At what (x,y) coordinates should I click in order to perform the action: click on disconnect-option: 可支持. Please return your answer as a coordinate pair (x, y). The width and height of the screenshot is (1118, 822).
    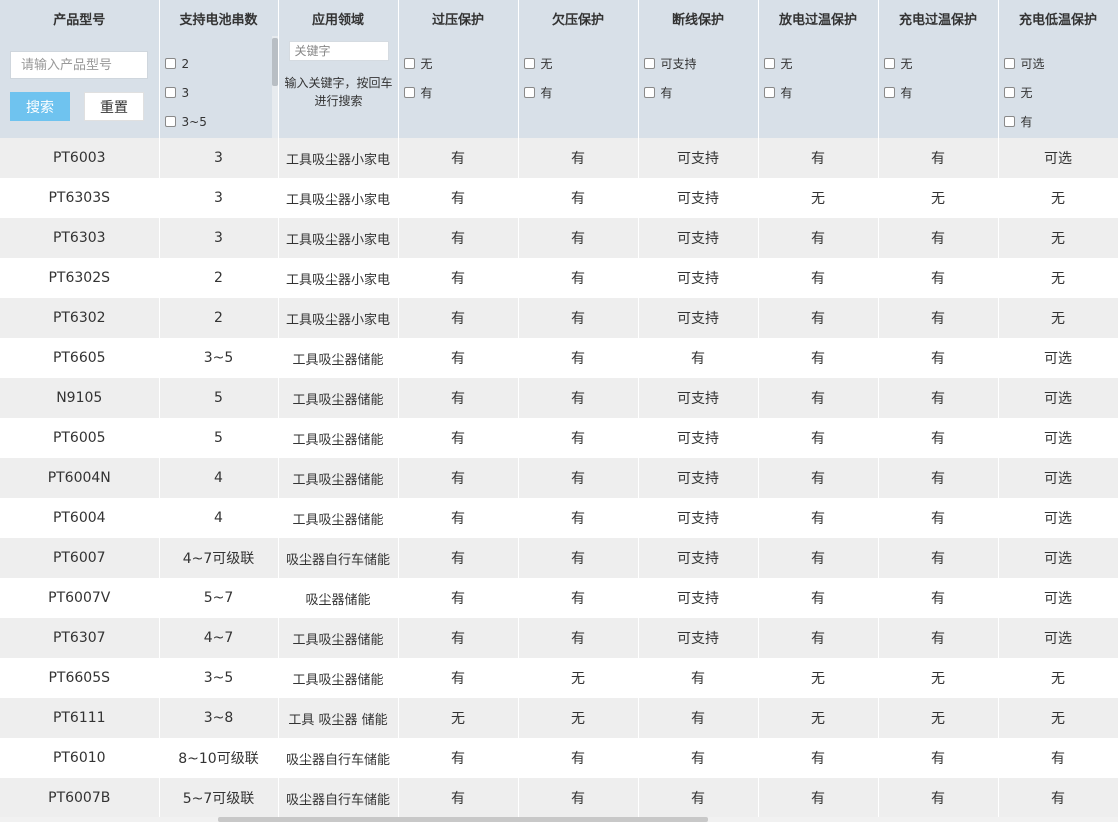
    Looking at the image, I should click on (670, 63).